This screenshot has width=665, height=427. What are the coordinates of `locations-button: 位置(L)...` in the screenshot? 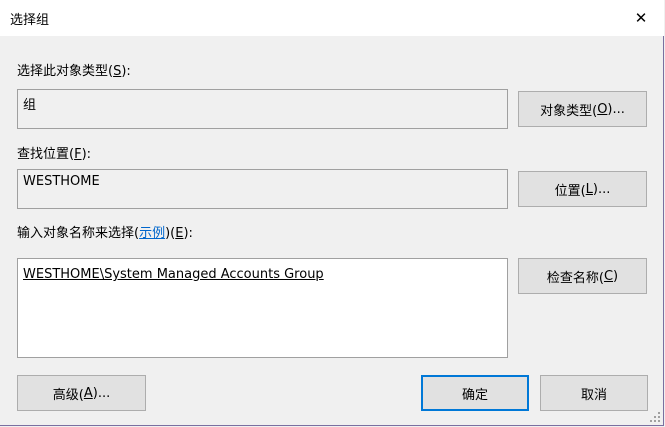 It's located at (582, 189).